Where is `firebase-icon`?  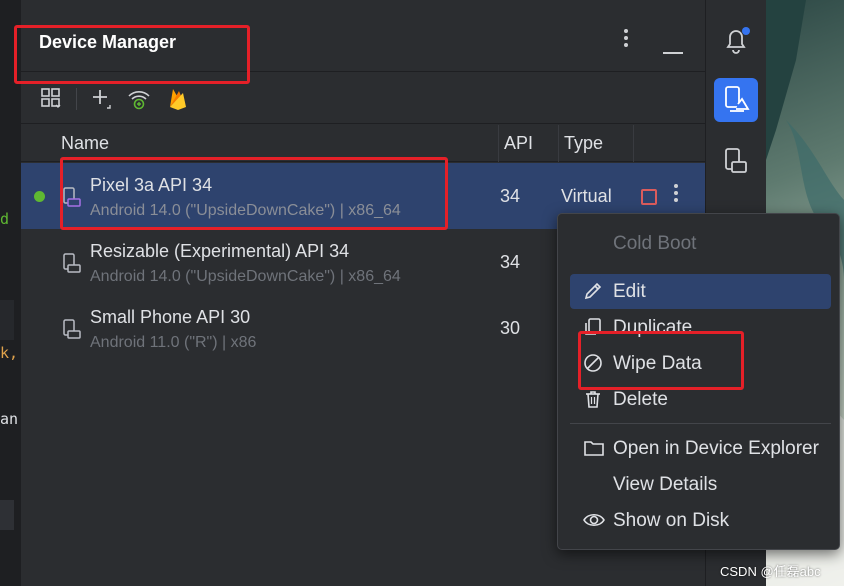
firebase-icon is located at coordinates (178, 101).